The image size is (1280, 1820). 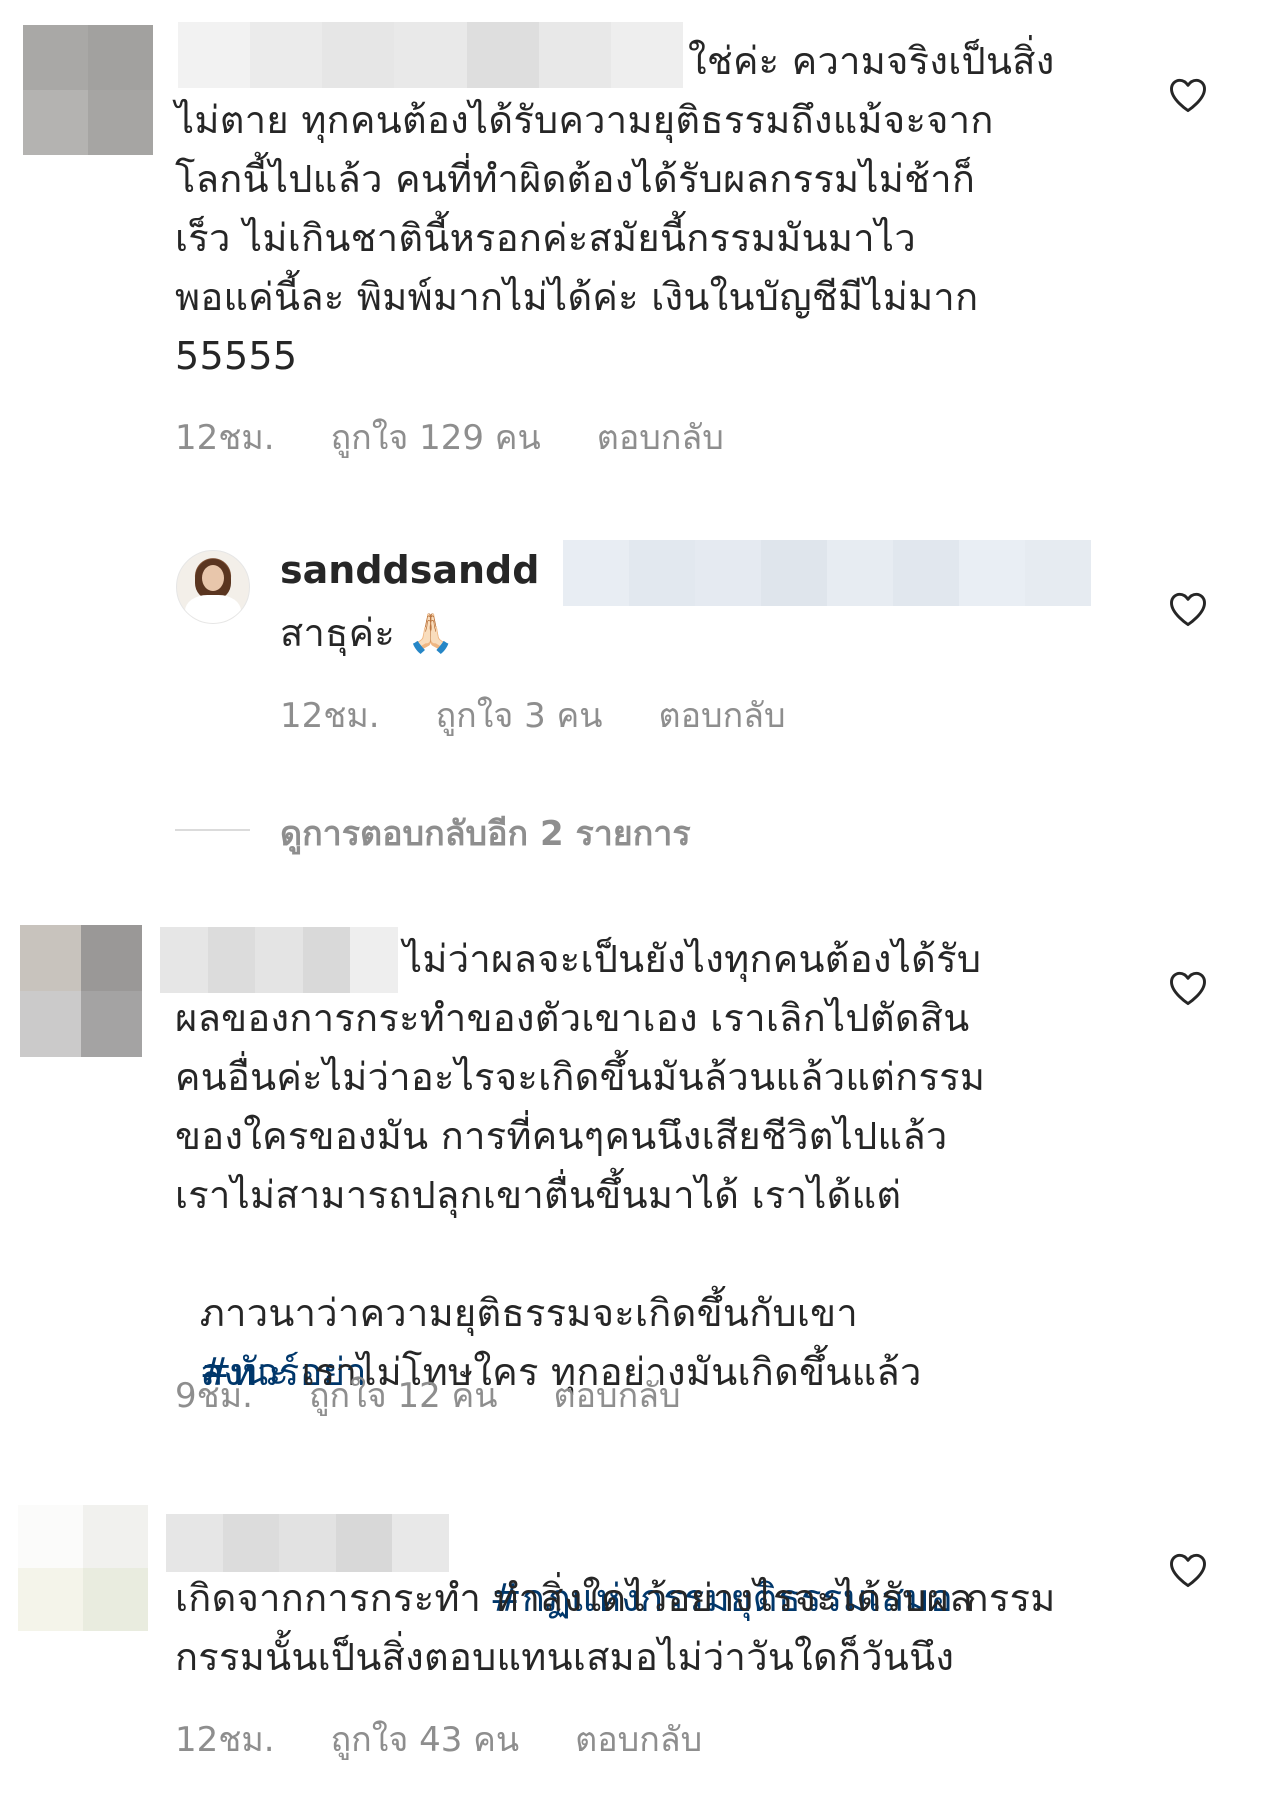 I want to click on comment-time: 9ชม., so click(x=214, y=1396).